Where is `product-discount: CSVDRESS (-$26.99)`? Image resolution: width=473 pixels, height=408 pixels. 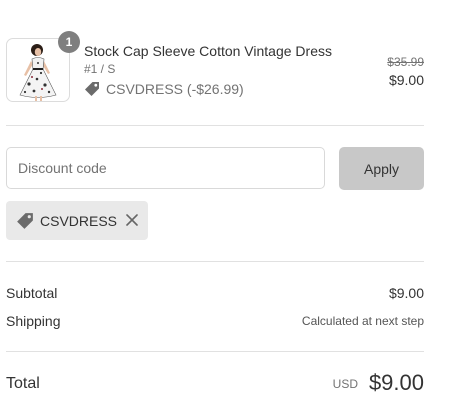
product-discount: CSVDRESS (-$26.99) is located at coordinates (164, 89).